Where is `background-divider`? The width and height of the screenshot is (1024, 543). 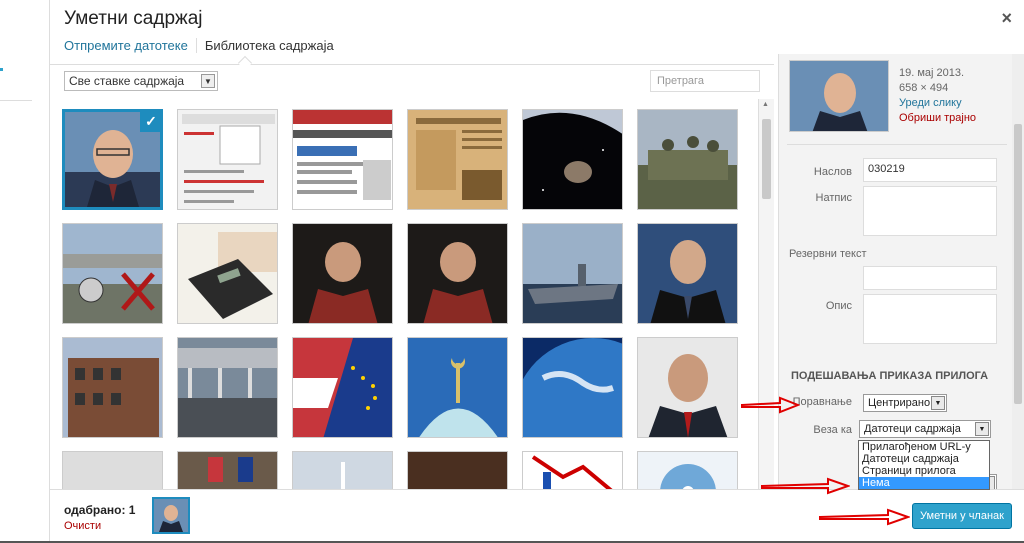 background-divider is located at coordinates (16, 100).